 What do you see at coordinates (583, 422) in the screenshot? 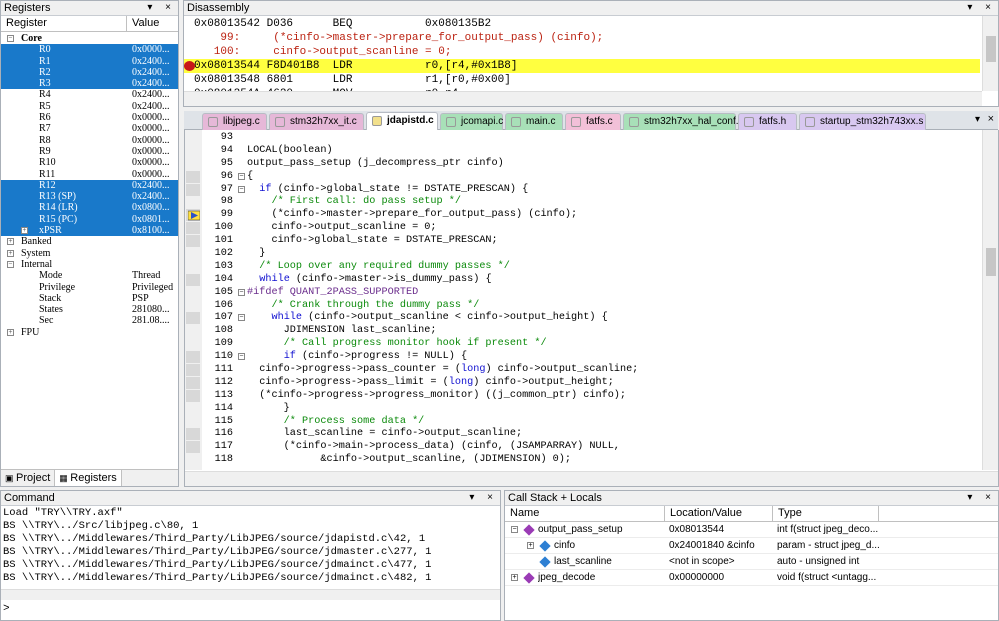
I see `code-line: 115 /* Process some data */` at bounding box center [583, 422].